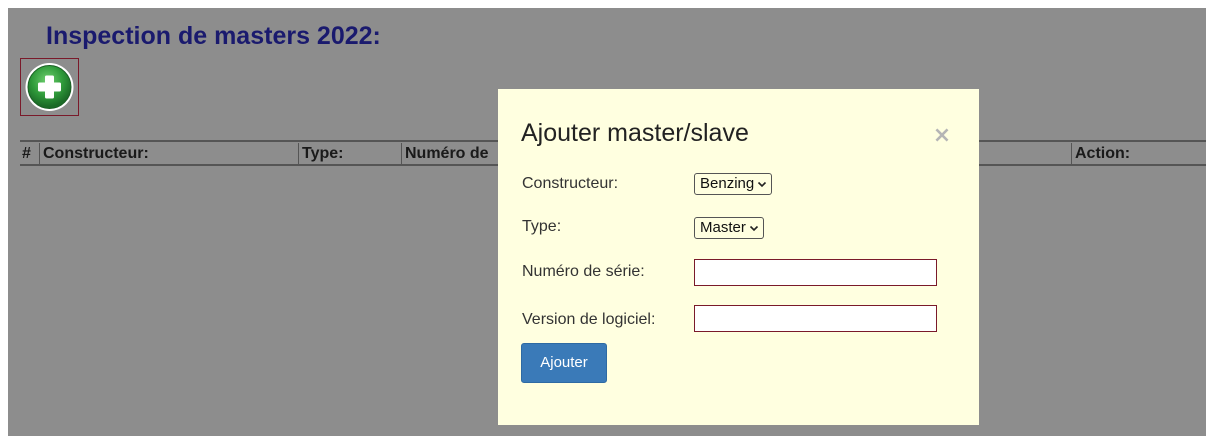 The image size is (1206, 436). I want to click on constructeur-select: Benzing, so click(733, 184).